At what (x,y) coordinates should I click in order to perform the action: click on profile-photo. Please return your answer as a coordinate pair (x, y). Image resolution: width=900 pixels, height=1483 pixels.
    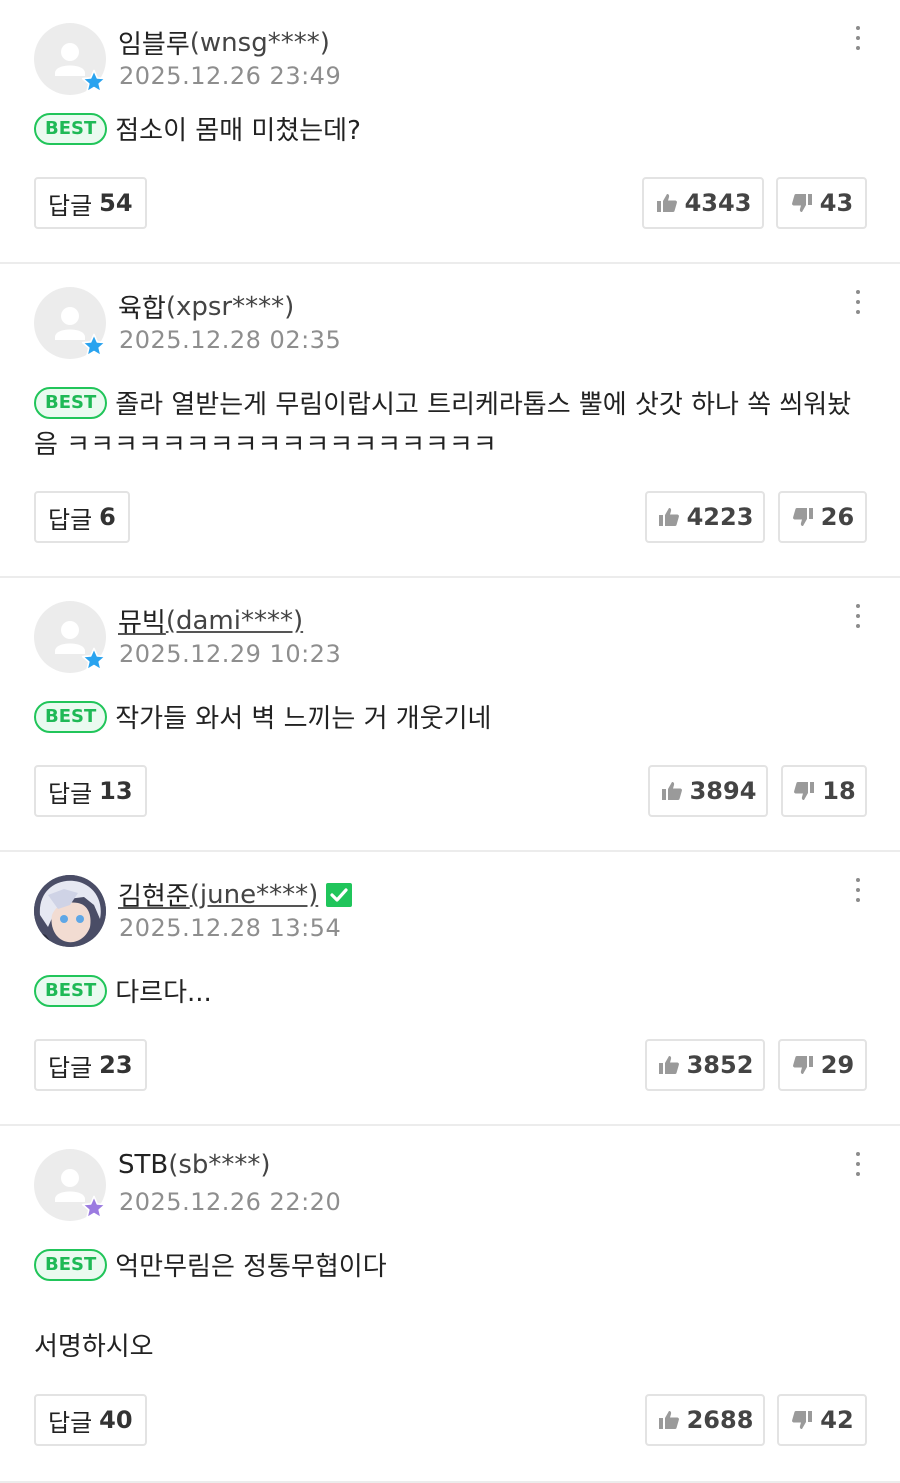
    Looking at the image, I should click on (70, 911).